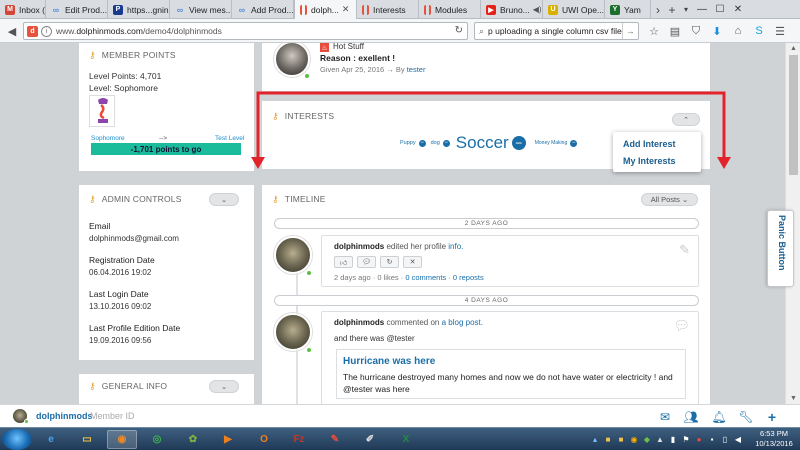  What do you see at coordinates (746, 417) in the screenshot?
I see `settings-wrench-icon: 🔧︎` at bounding box center [746, 417].